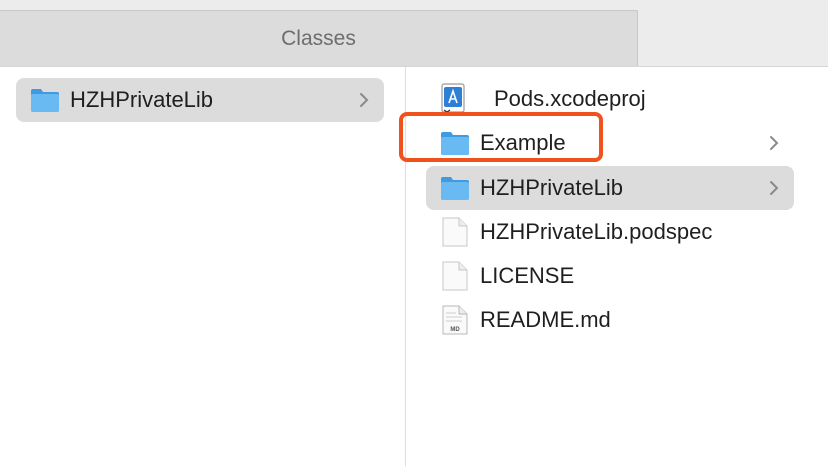 This screenshot has width=828, height=466. Describe the element at coordinates (455, 320) in the screenshot. I see `markdown-document-icon: MD` at that location.